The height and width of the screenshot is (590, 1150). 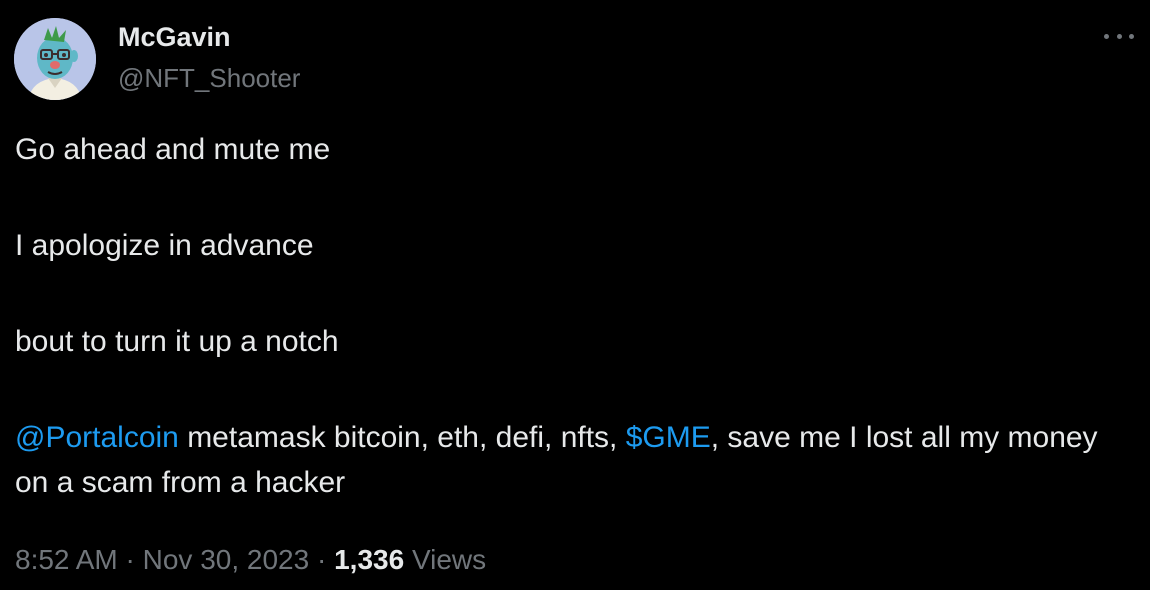 I want to click on cartoon-character-avatar-icon, so click(x=55, y=59).